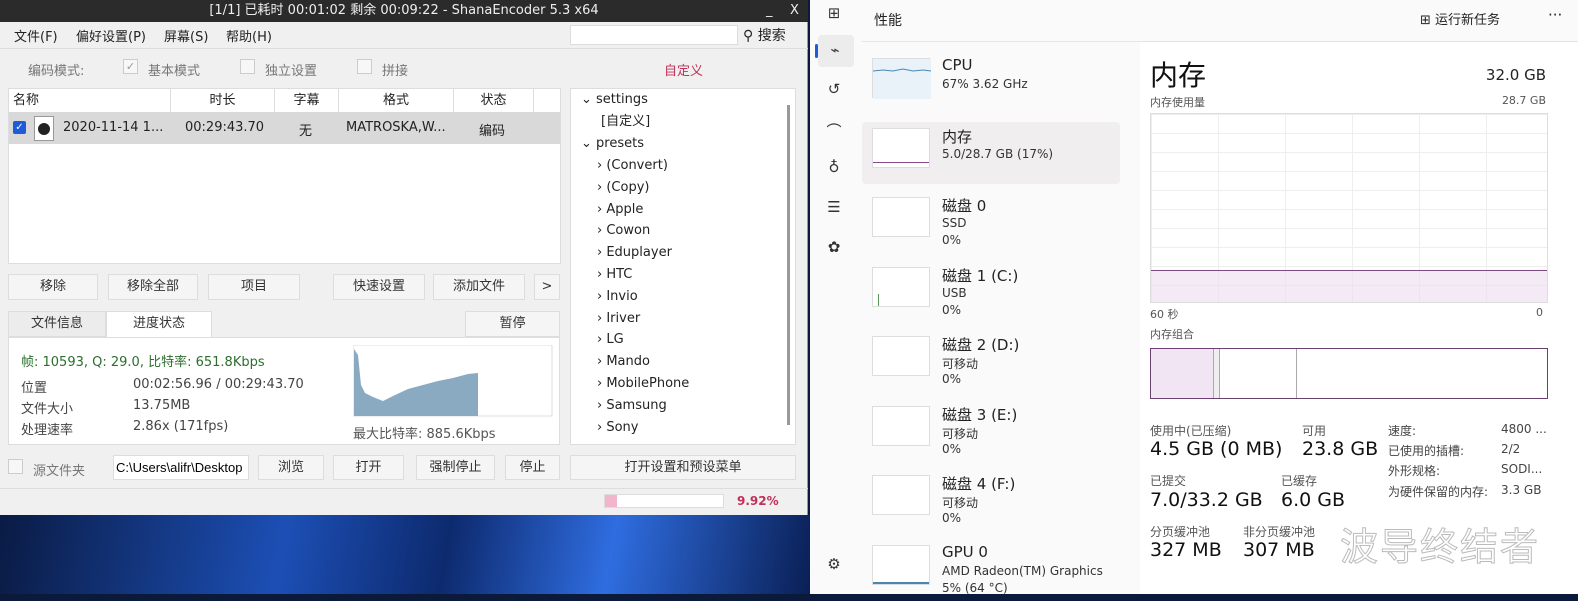  Describe the element at coordinates (159, 324) in the screenshot. I see `tab-progress: 进度状态` at that location.